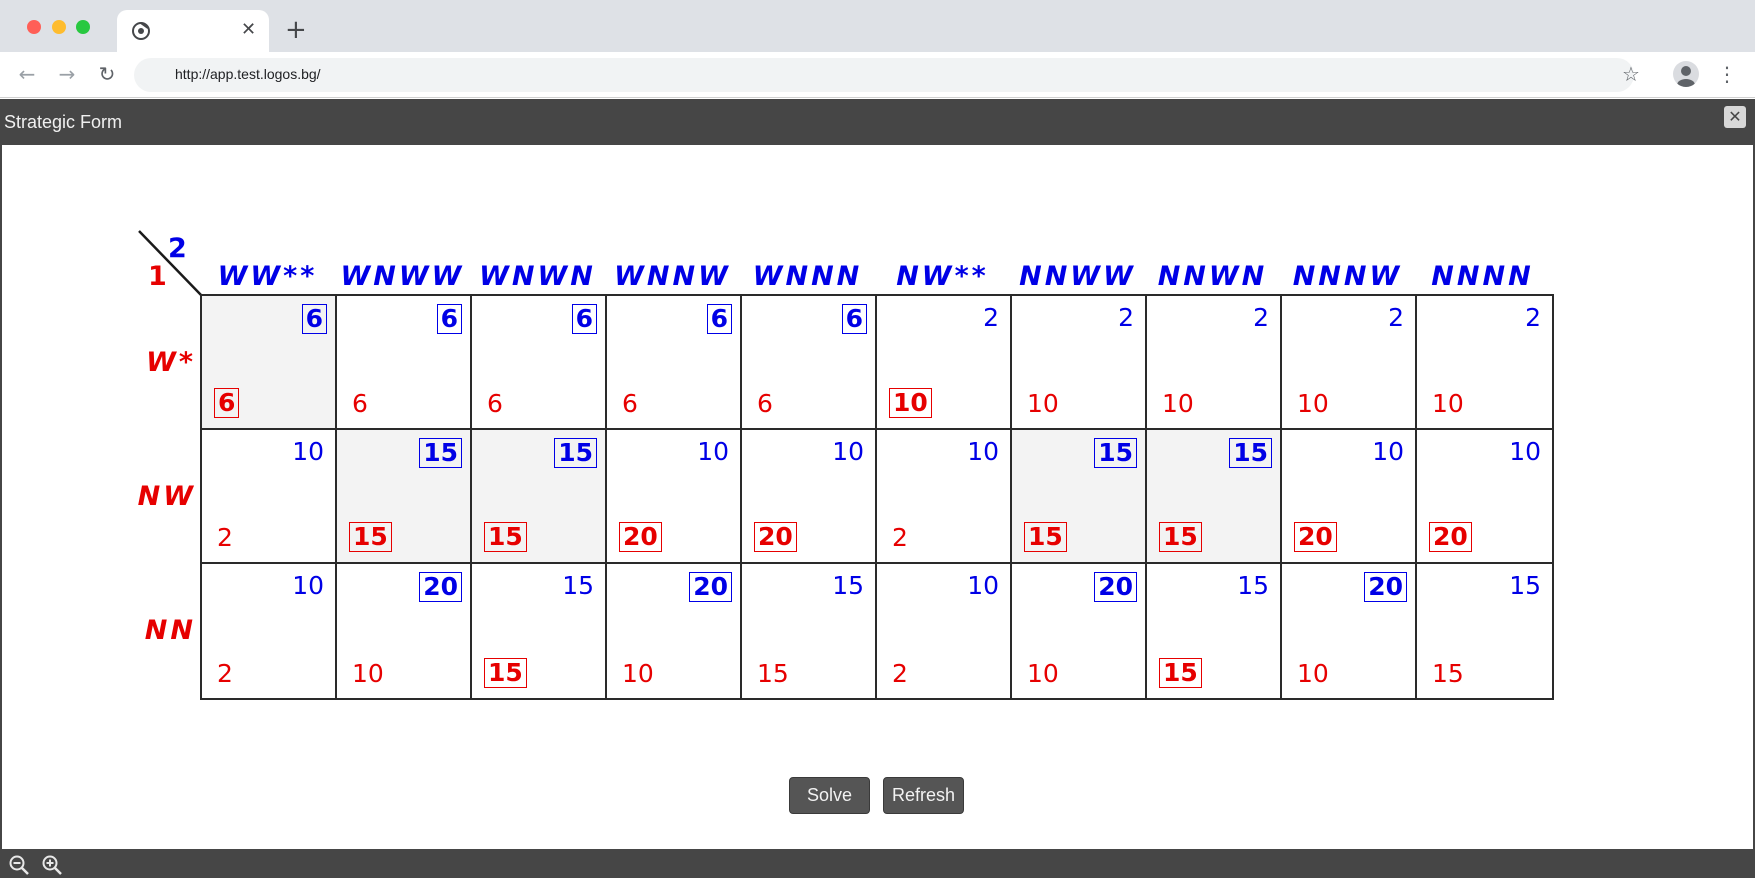 The width and height of the screenshot is (1755, 878). Describe the element at coordinates (296, 30) in the screenshot. I see `new-tab-button: +` at that location.